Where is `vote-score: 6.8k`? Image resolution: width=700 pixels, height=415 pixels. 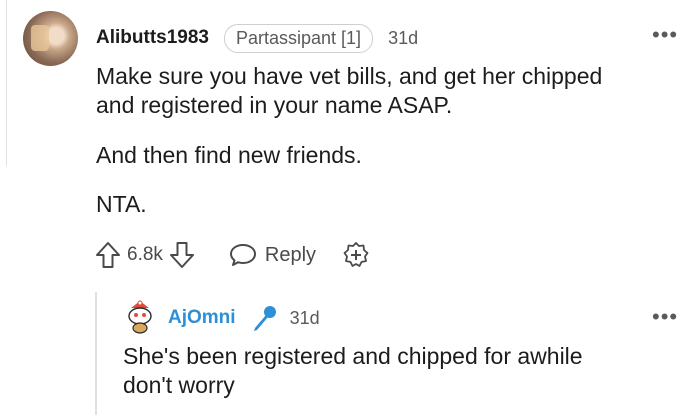
vote-score: 6.8k is located at coordinates (145, 254).